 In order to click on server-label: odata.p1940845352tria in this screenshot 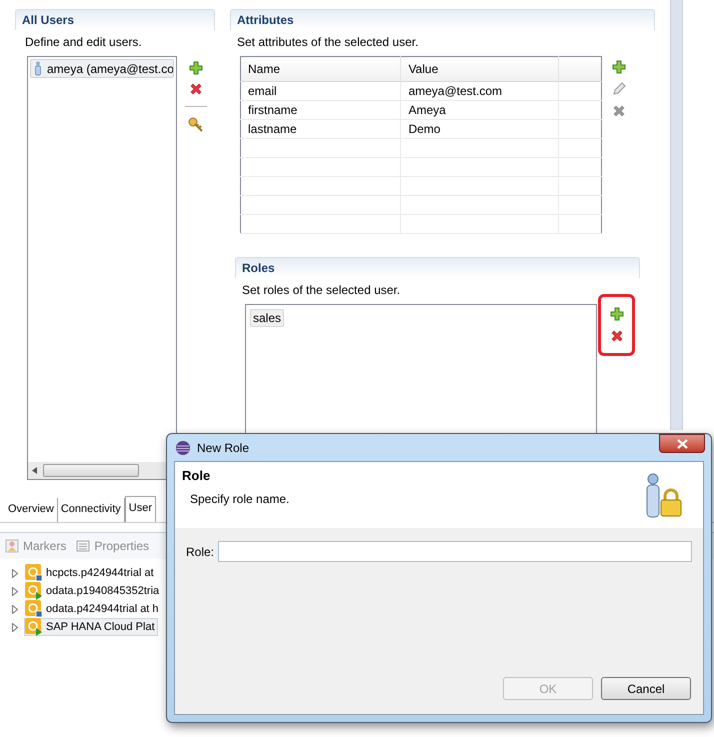, I will do `click(103, 591)`.